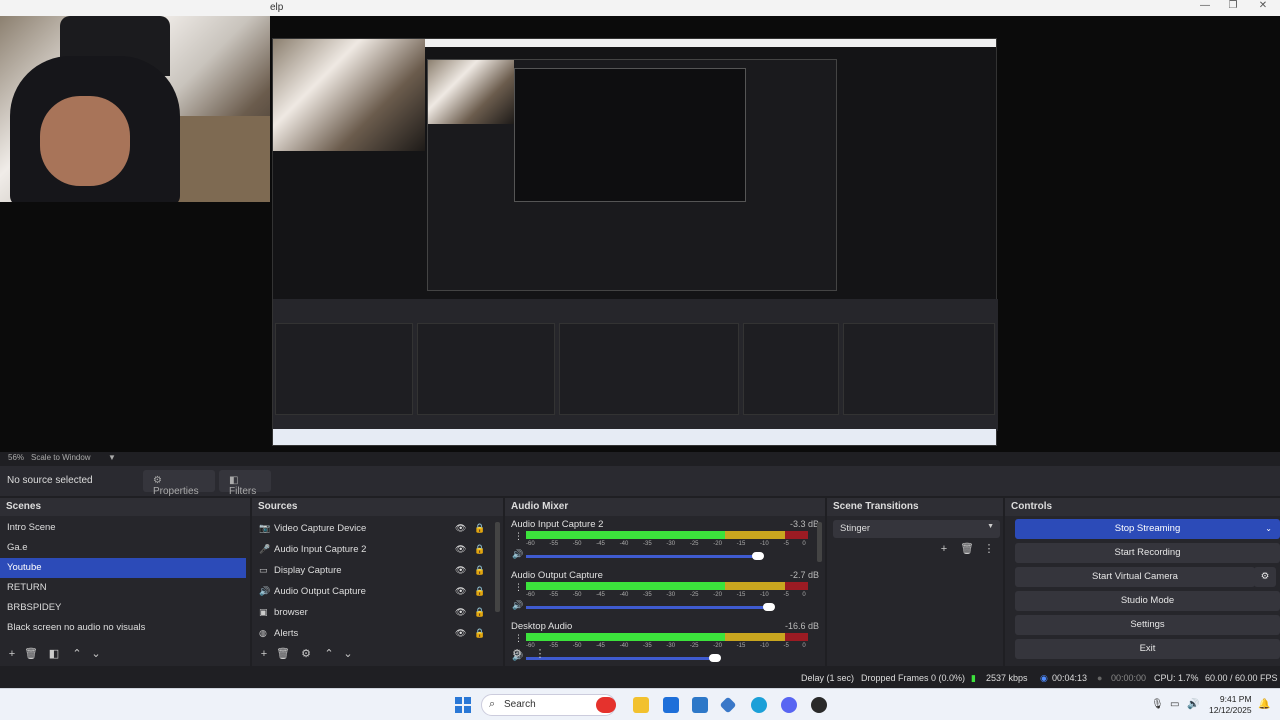 Image resolution: width=1280 pixels, height=720 pixels. Describe the element at coordinates (728, 705) in the screenshot. I see `vscode-icon` at that location.